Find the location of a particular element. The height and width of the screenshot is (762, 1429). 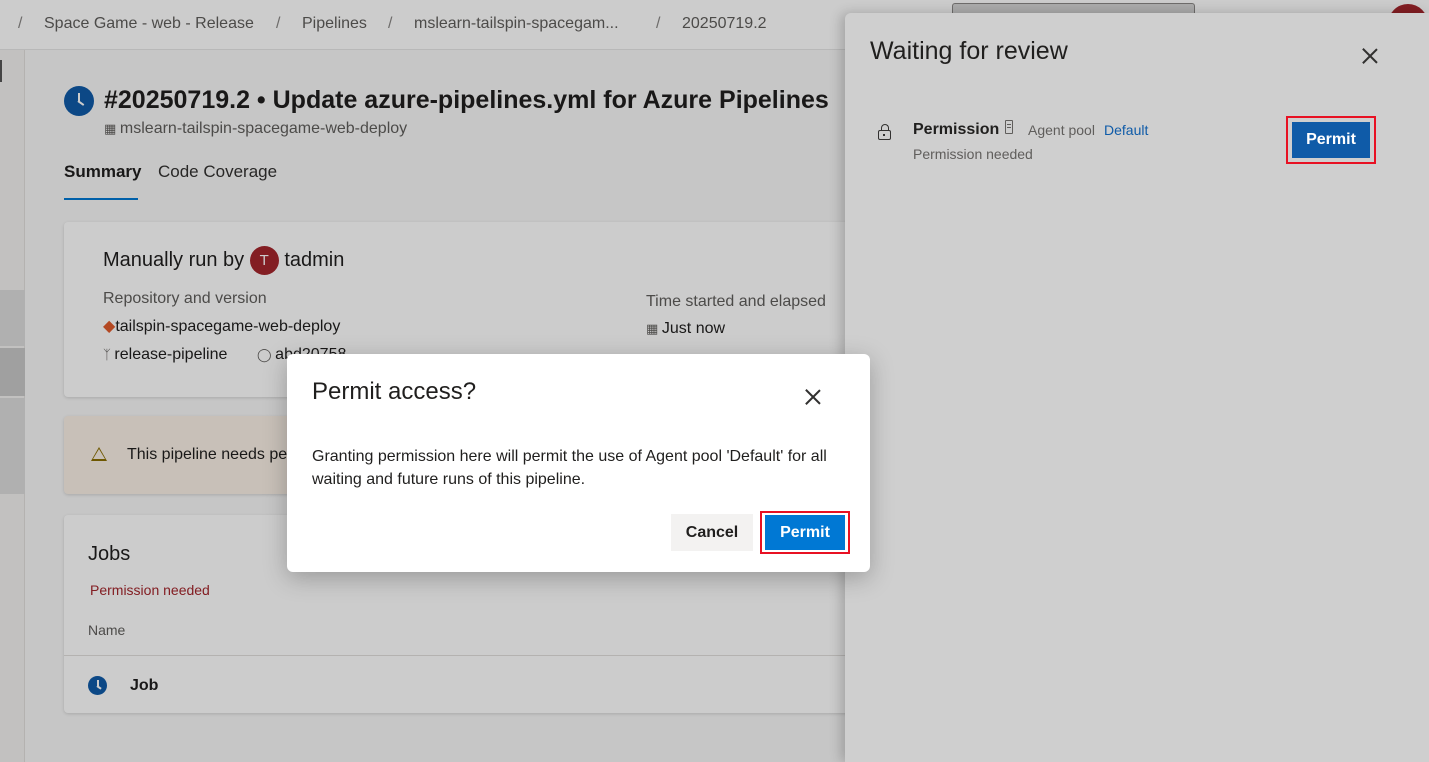

lock-icon is located at coordinates (884, 132).